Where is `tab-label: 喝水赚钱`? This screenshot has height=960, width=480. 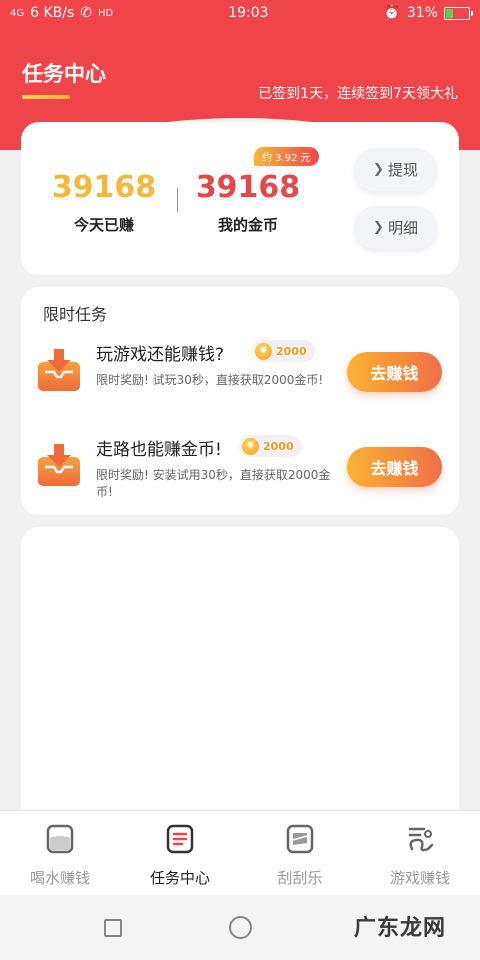 tab-label: 喝水赚钱 is located at coordinates (59, 878).